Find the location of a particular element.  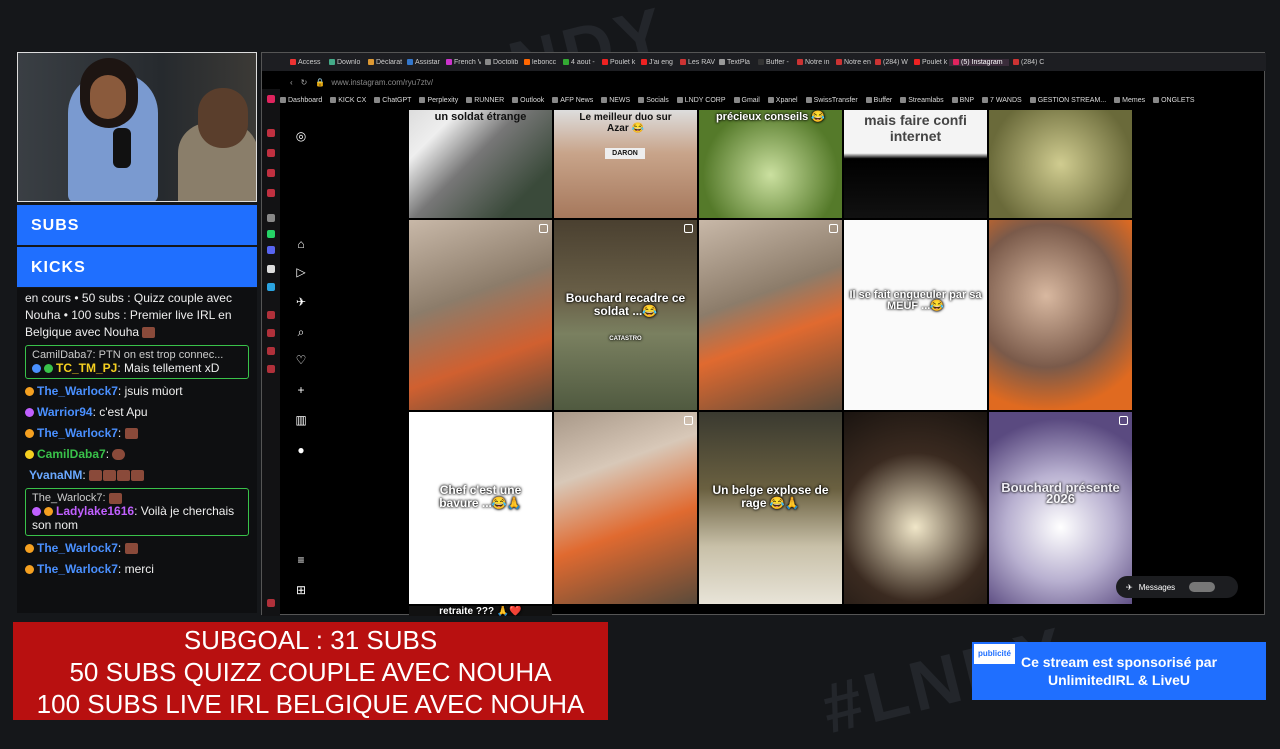

bookmark-item: BNP is located at coordinates (962, 100).